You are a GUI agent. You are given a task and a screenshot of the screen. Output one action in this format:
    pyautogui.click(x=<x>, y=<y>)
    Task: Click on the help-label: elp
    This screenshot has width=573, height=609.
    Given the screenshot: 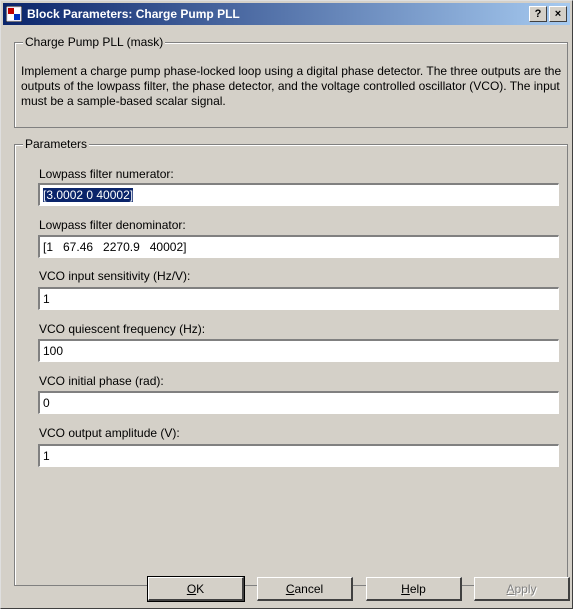 What is the action you would take?
    pyautogui.click(x=417, y=589)
    